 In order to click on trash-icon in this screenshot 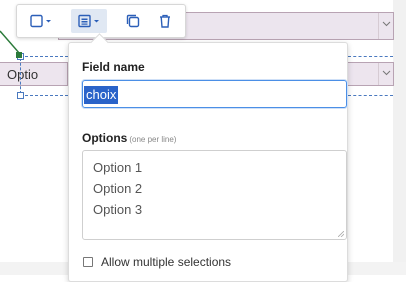, I will do `click(165, 21)`.